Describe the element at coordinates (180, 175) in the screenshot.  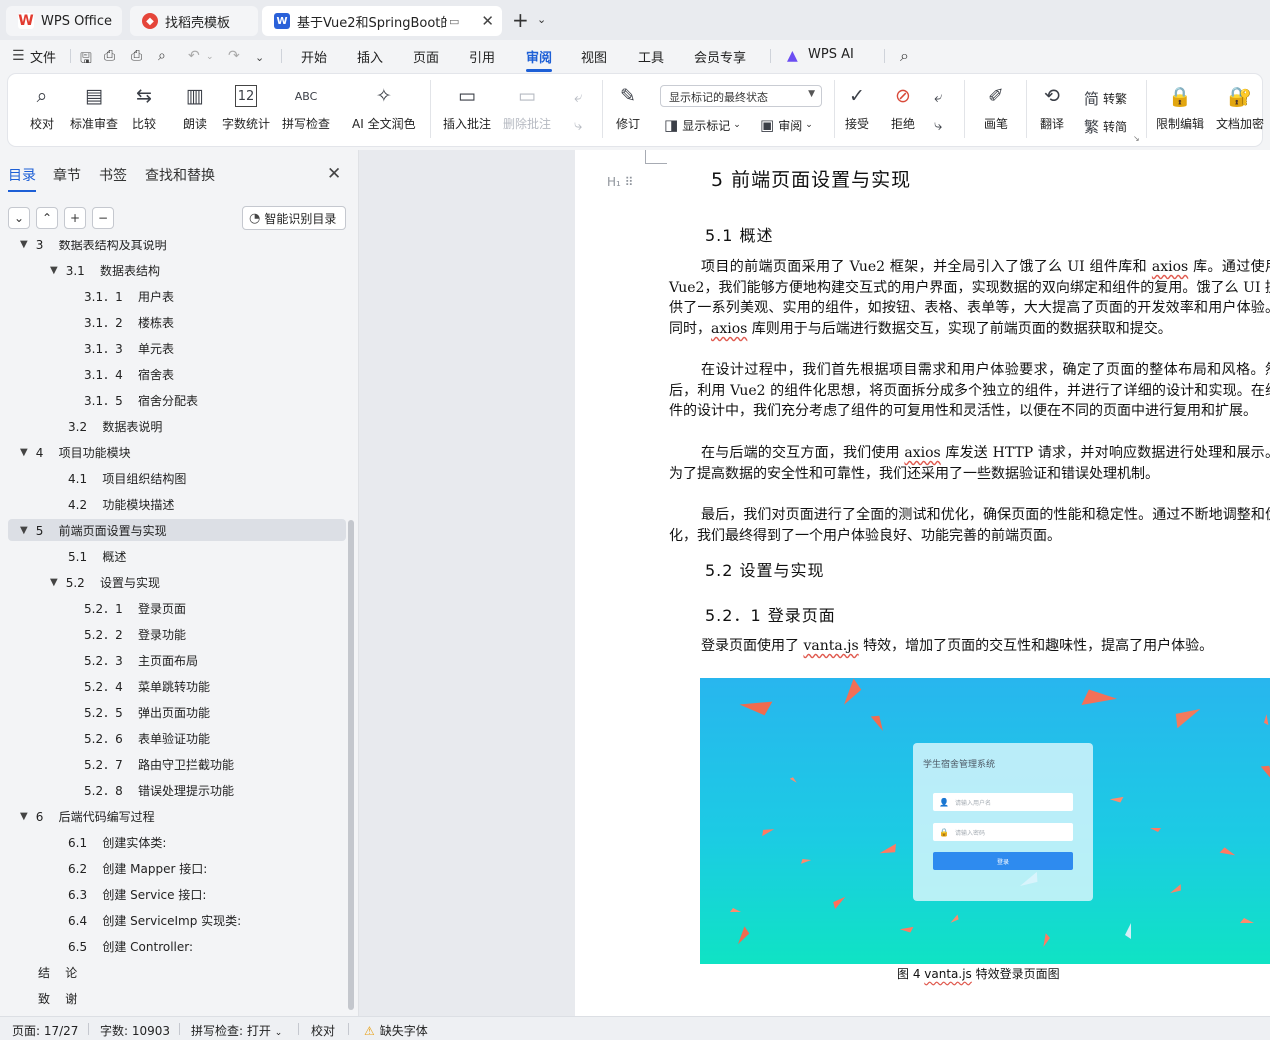
I see `nav-tab-find-replace: 查找和替换` at that location.